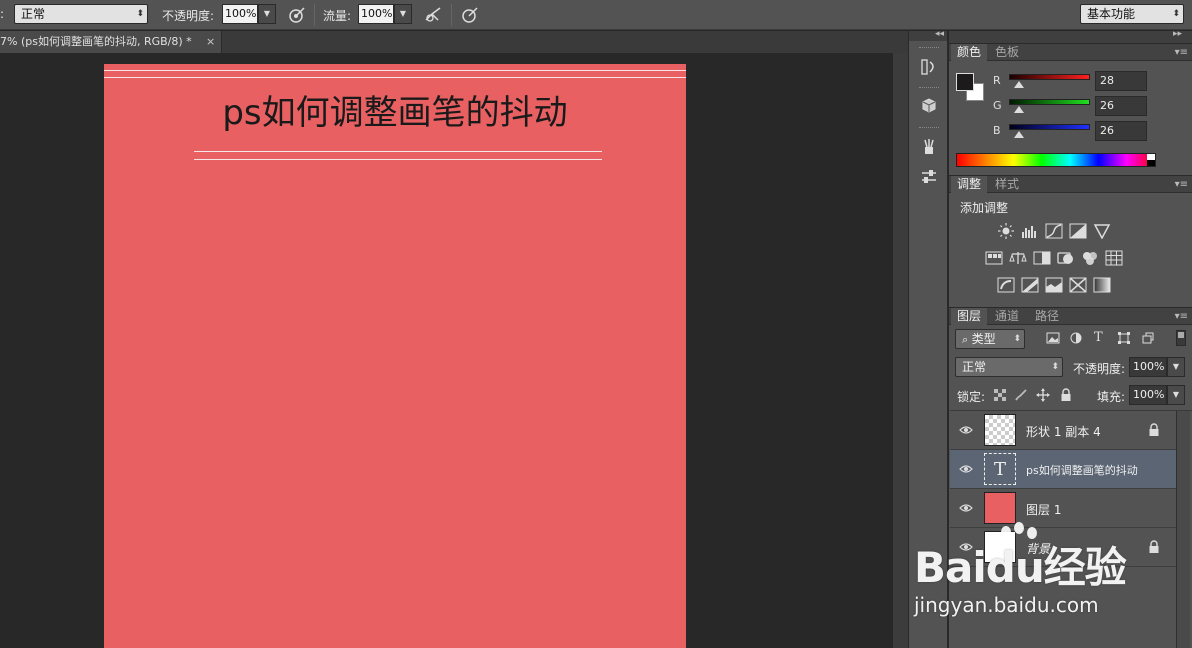 The width and height of the screenshot is (1192, 648). I want to click on watermark-url: jingyan.baidu.com, so click(1006, 605).